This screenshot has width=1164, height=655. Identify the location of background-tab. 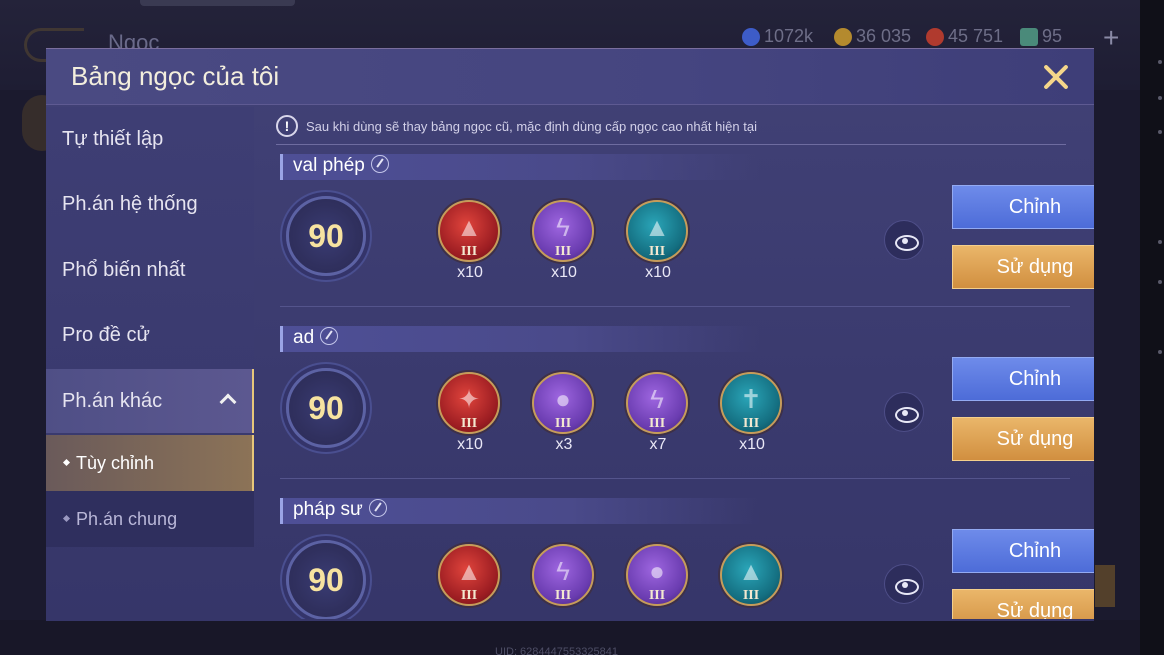
(217, 3).